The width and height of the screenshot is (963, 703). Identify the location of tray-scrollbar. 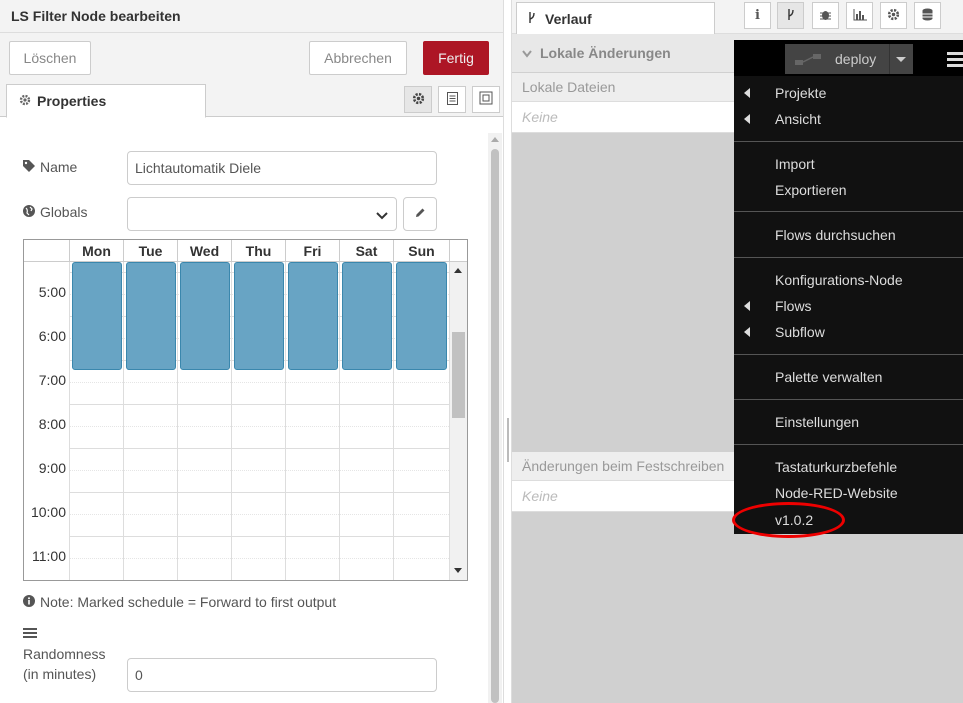
(495, 418).